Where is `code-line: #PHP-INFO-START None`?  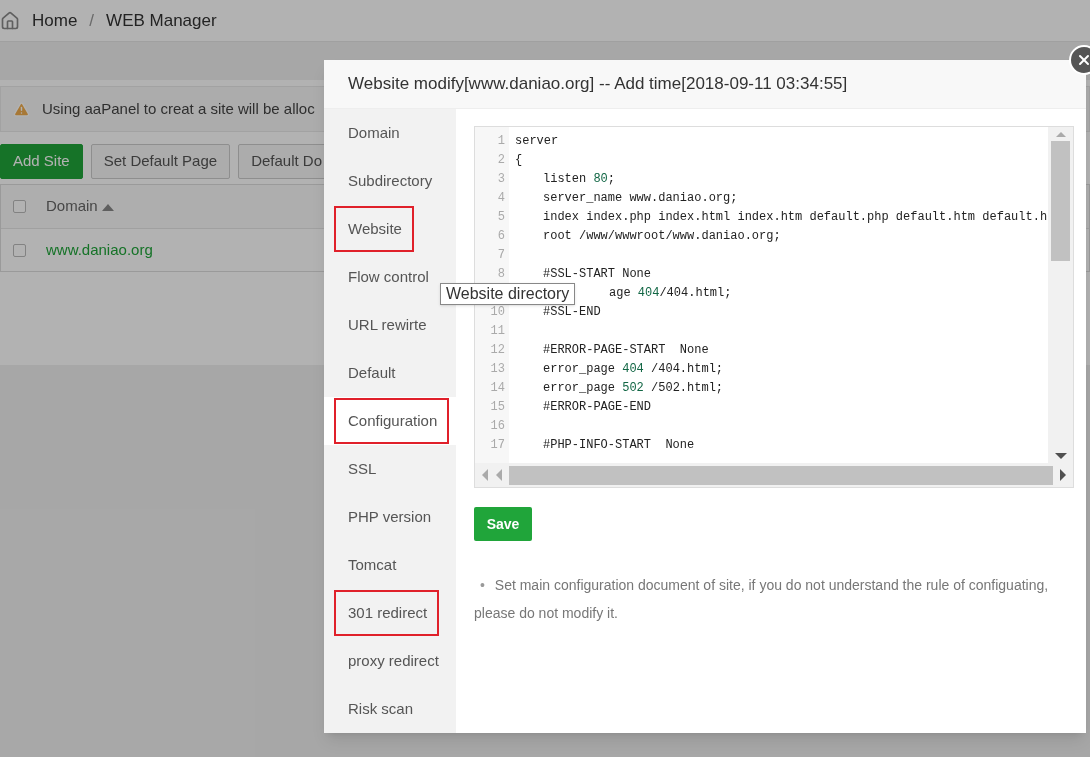 code-line: #PHP-INFO-START None is located at coordinates (619, 445).